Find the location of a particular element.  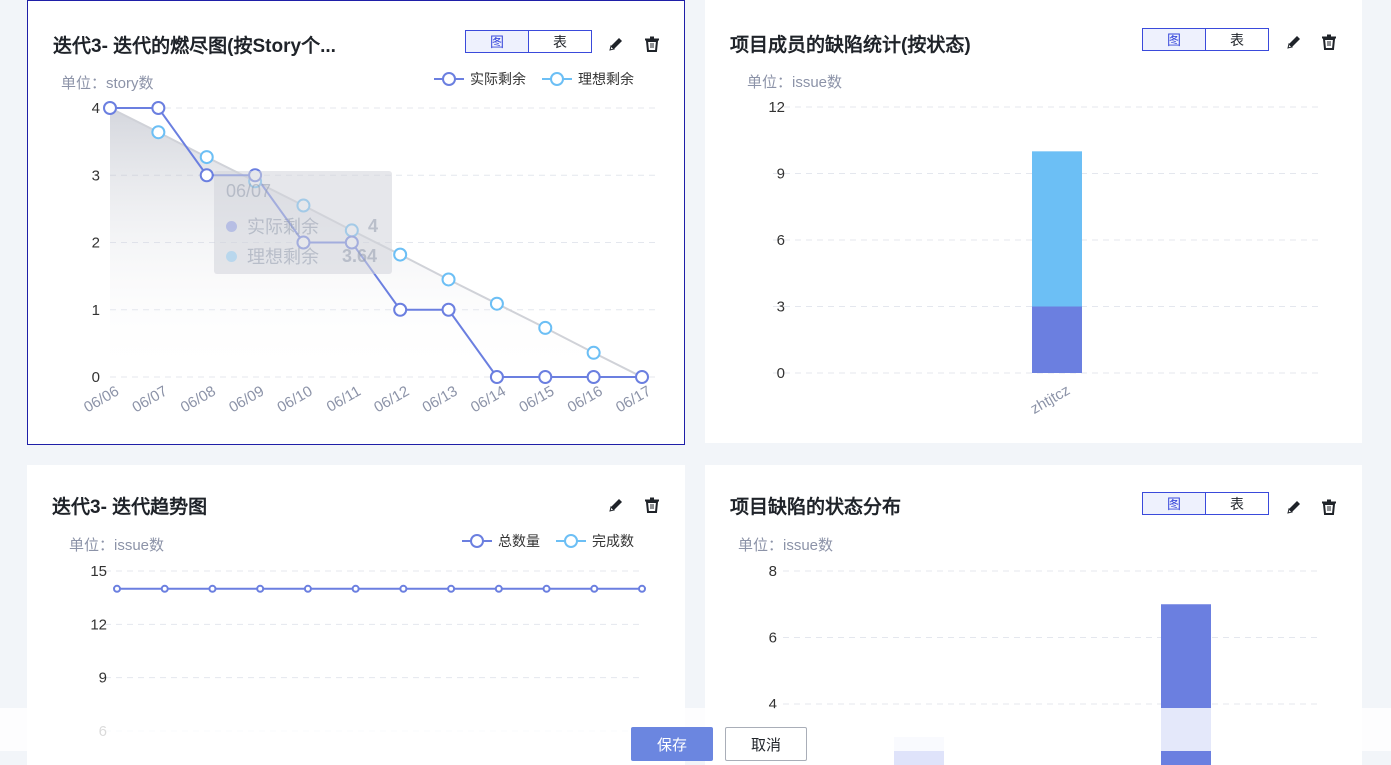

tooltip-row-ideal: 理想剩余 3.64 is located at coordinates (301, 256).